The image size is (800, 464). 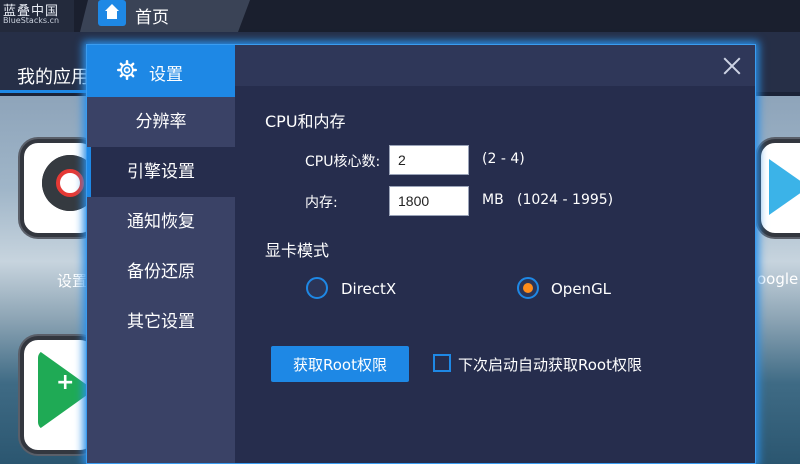 What do you see at coordinates (72, 281) in the screenshot?
I see `settings-app-label: 设置` at bounding box center [72, 281].